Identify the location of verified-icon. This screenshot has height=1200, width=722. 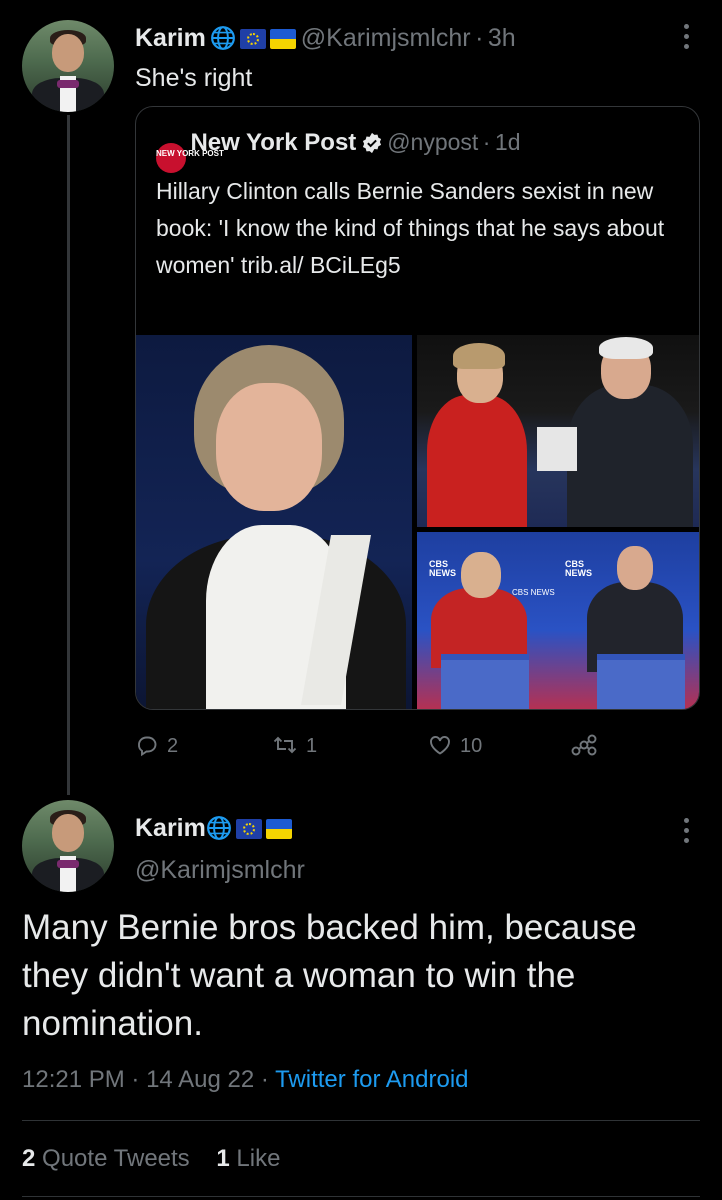
(371, 143).